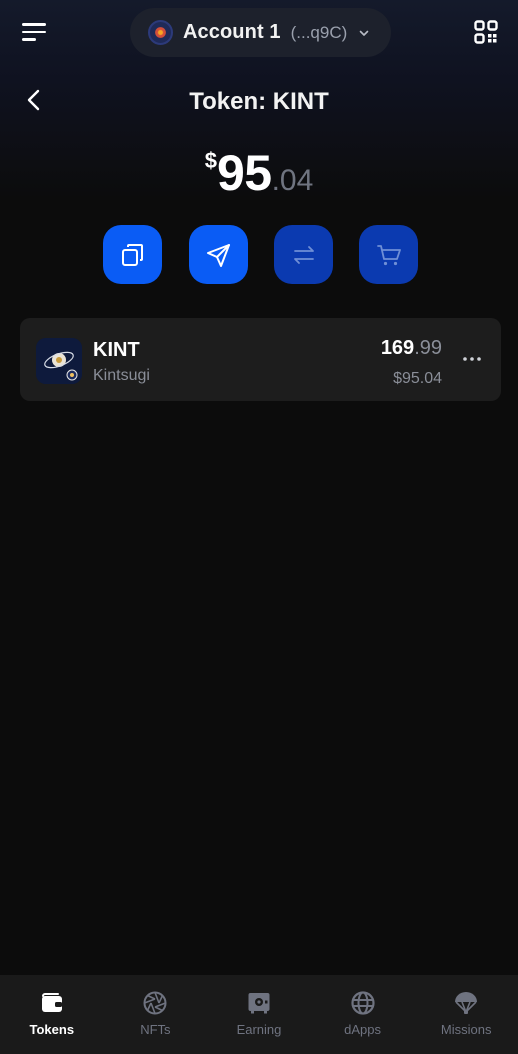 This screenshot has height=1054, width=518. Describe the element at coordinates (364, 33) in the screenshot. I see `chevron-down-icon` at that location.